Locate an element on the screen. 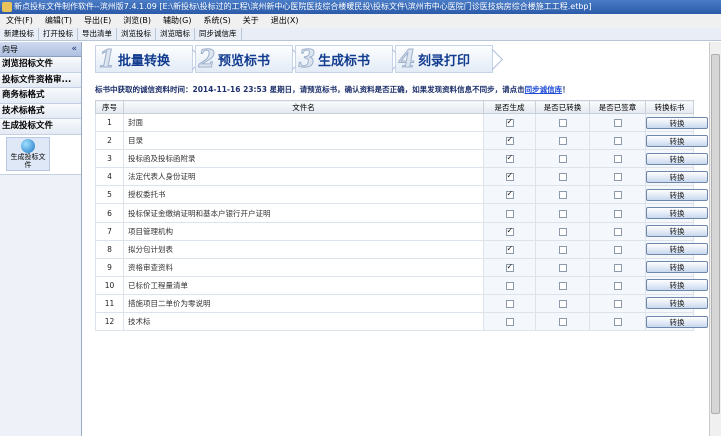  collapse-icon: « is located at coordinates (74, 49).